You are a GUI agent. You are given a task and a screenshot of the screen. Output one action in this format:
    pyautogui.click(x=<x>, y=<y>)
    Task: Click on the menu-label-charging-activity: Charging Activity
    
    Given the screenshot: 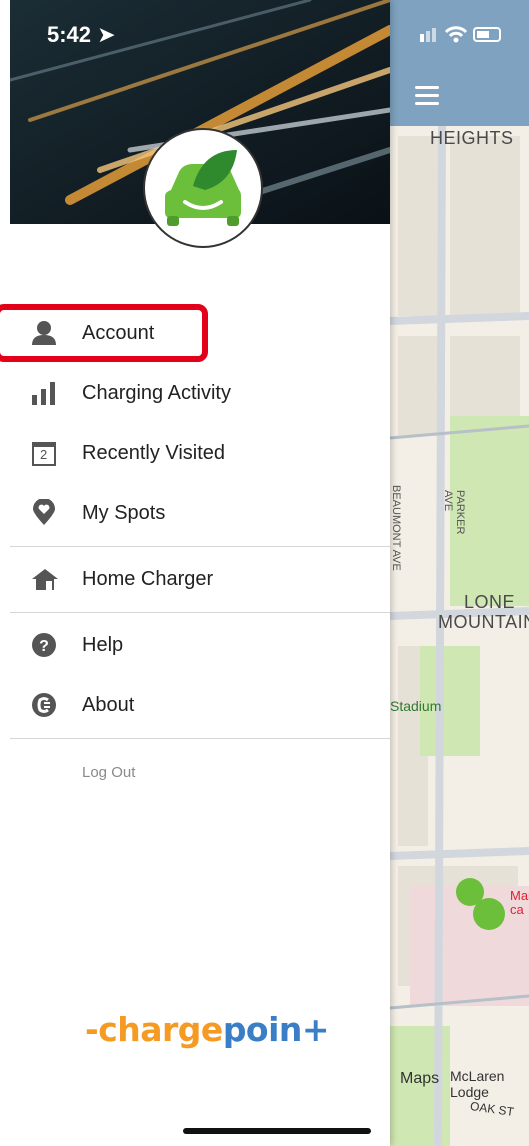 What is the action you would take?
    pyautogui.click(x=156, y=392)
    